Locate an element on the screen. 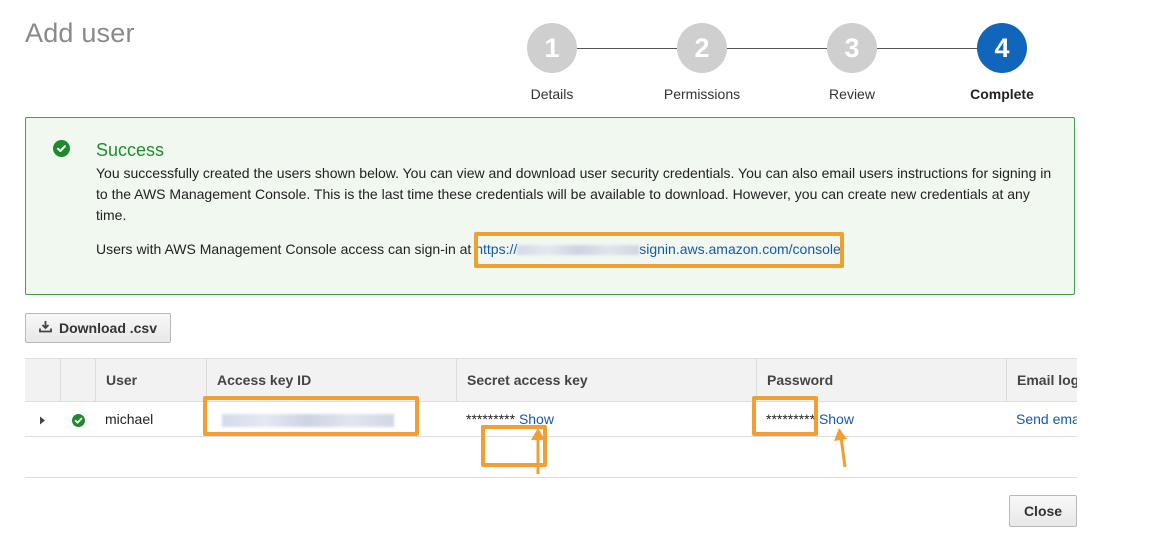  caret-right-icon is located at coordinates (42, 420).